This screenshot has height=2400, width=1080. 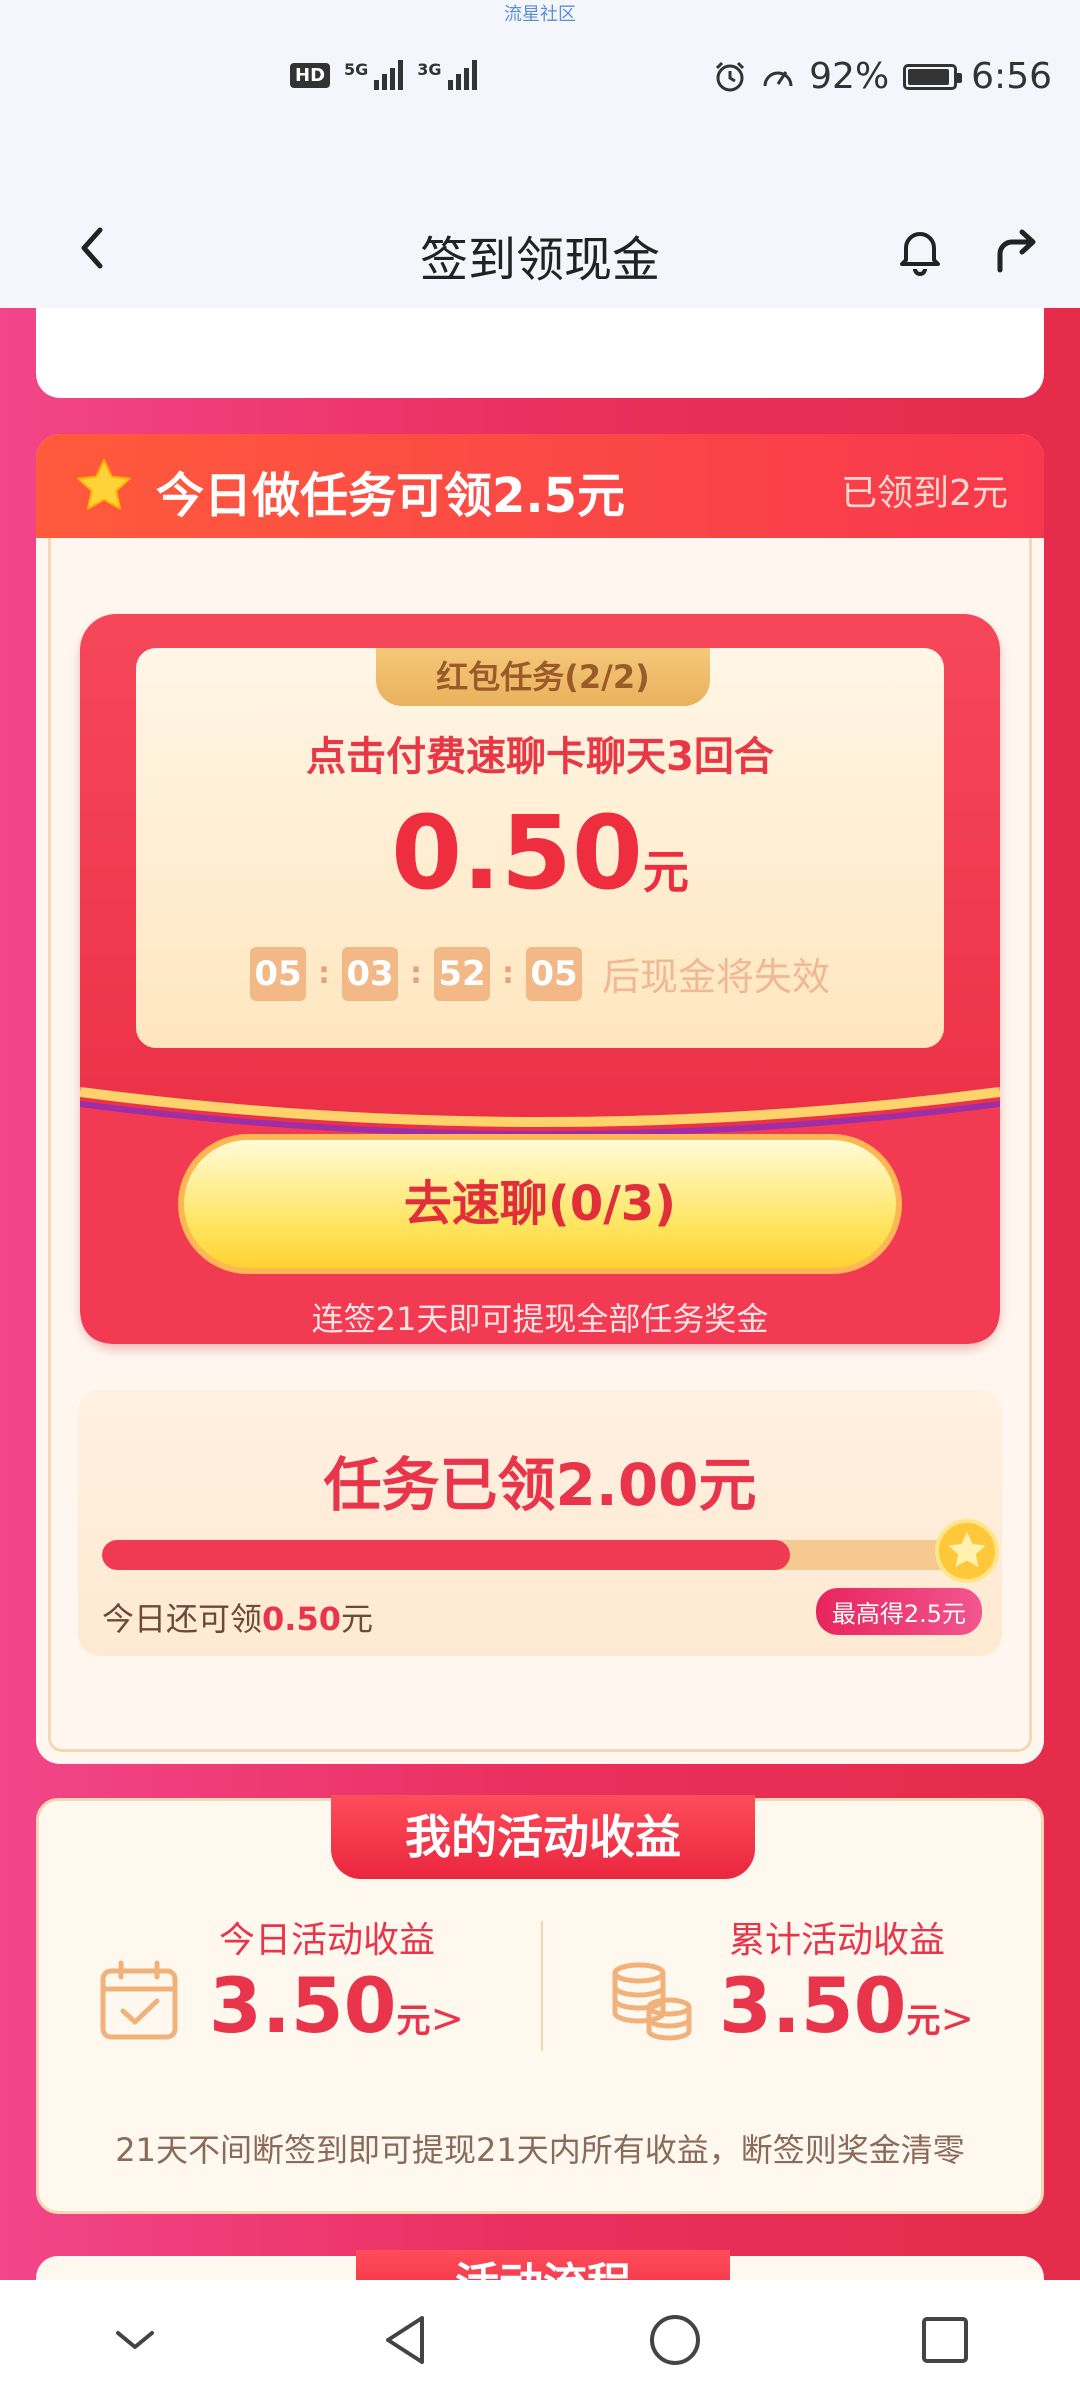 What do you see at coordinates (447, 75) in the screenshot?
I see `signal-3g-icon: 3G` at bounding box center [447, 75].